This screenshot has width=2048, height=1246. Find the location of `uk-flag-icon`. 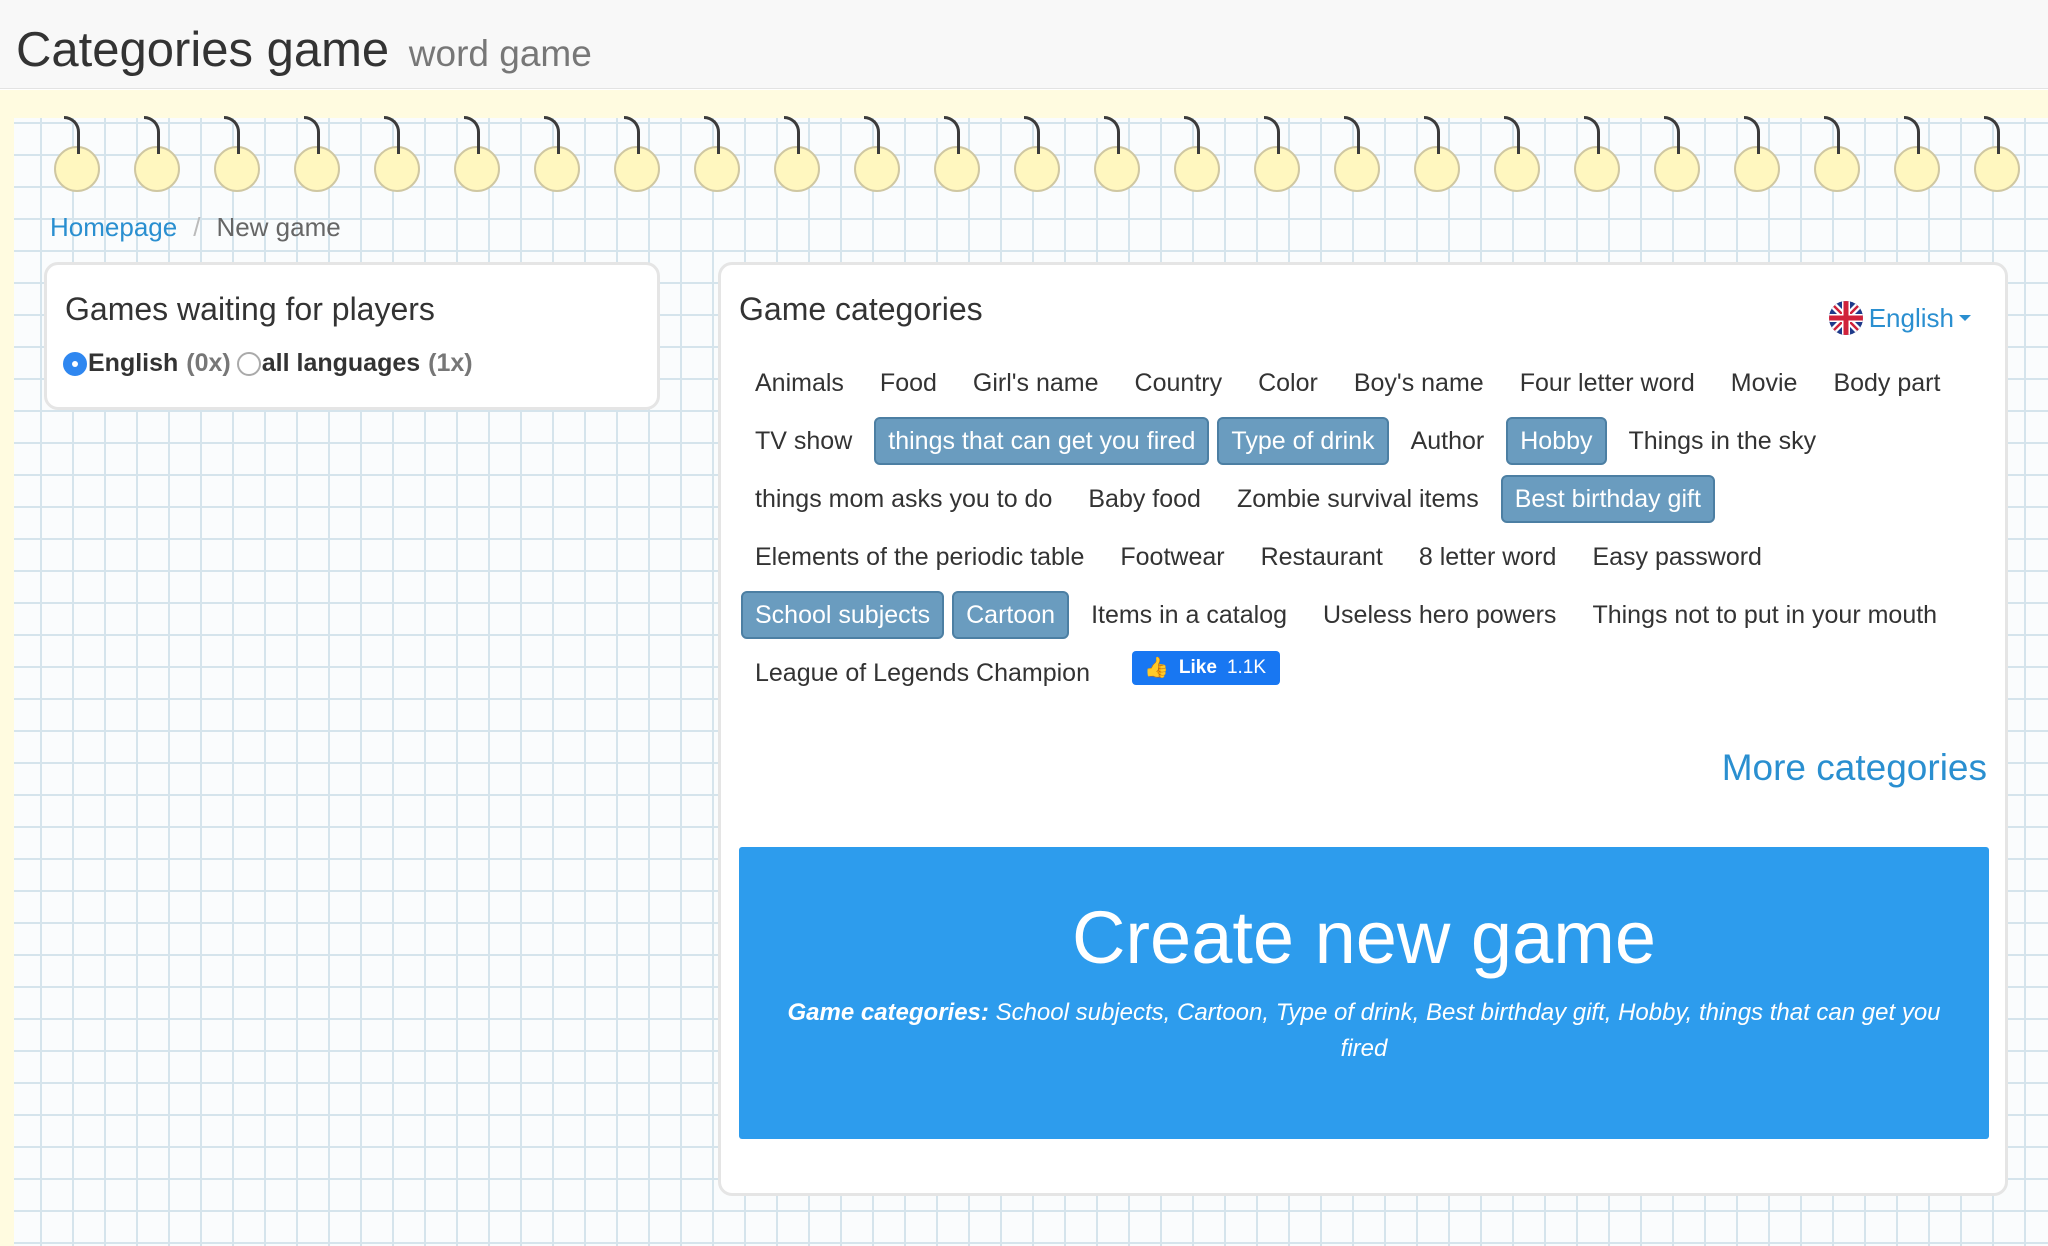

uk-flag-icon is located at coordinates (1845, 318).